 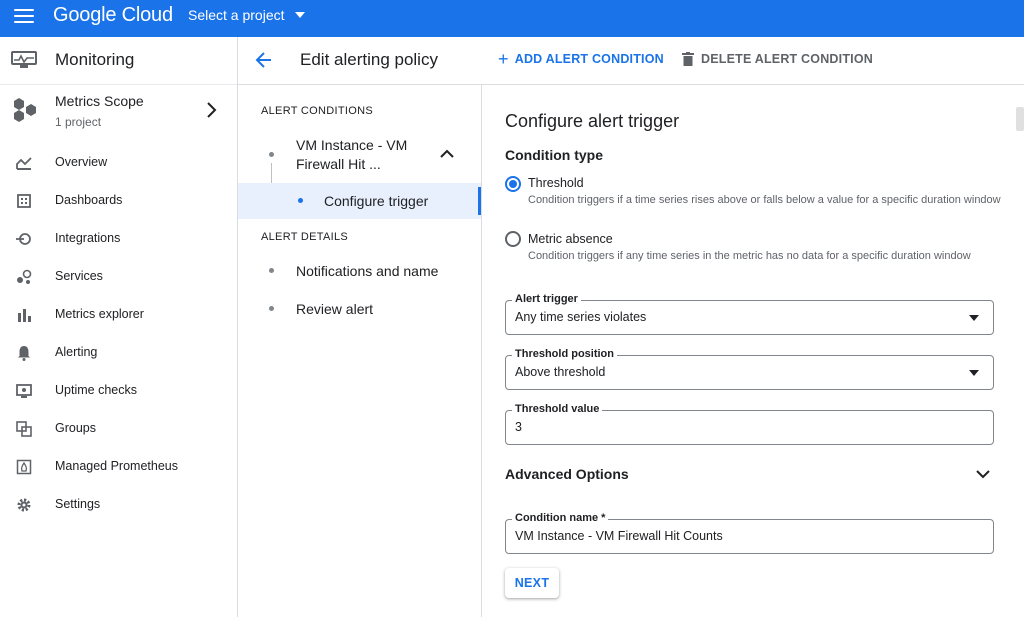 I want to click on step-configure-trigger: Configure trigger, so click(x=359, y=201).